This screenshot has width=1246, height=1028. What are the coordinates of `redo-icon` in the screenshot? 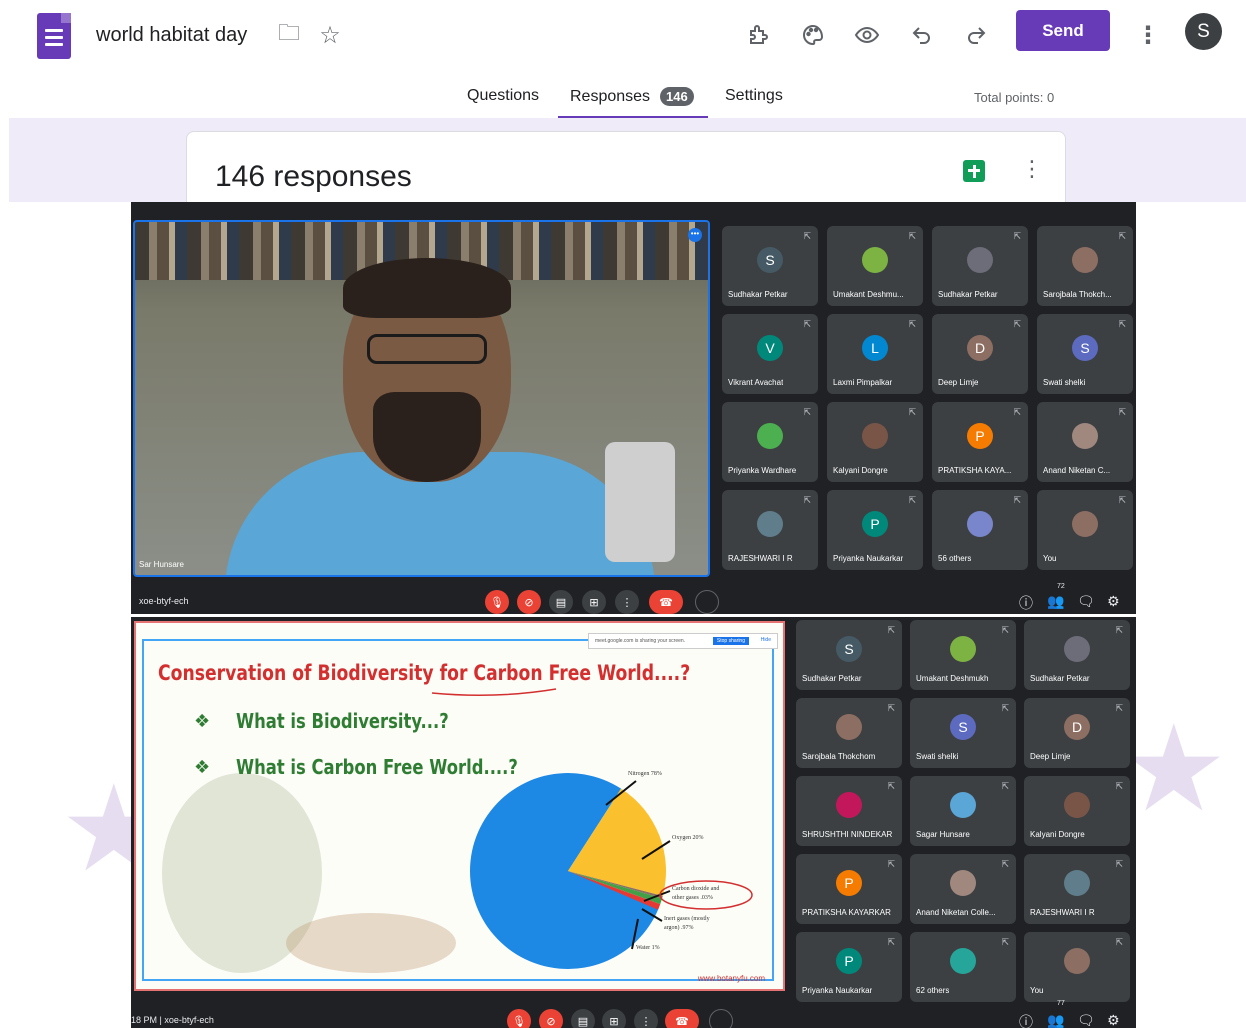 It's located at (976, 35).